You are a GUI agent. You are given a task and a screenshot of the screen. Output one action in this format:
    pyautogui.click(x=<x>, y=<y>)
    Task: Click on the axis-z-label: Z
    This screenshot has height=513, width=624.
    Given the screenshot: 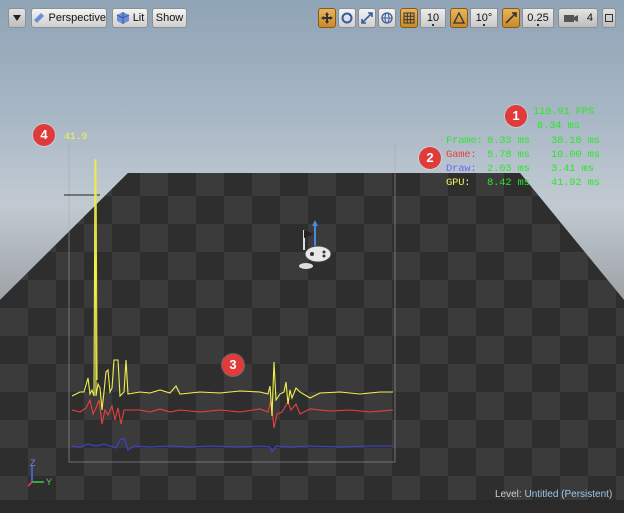 What is the action you would take?
    pyautogui.click(x=33, y=463)
    